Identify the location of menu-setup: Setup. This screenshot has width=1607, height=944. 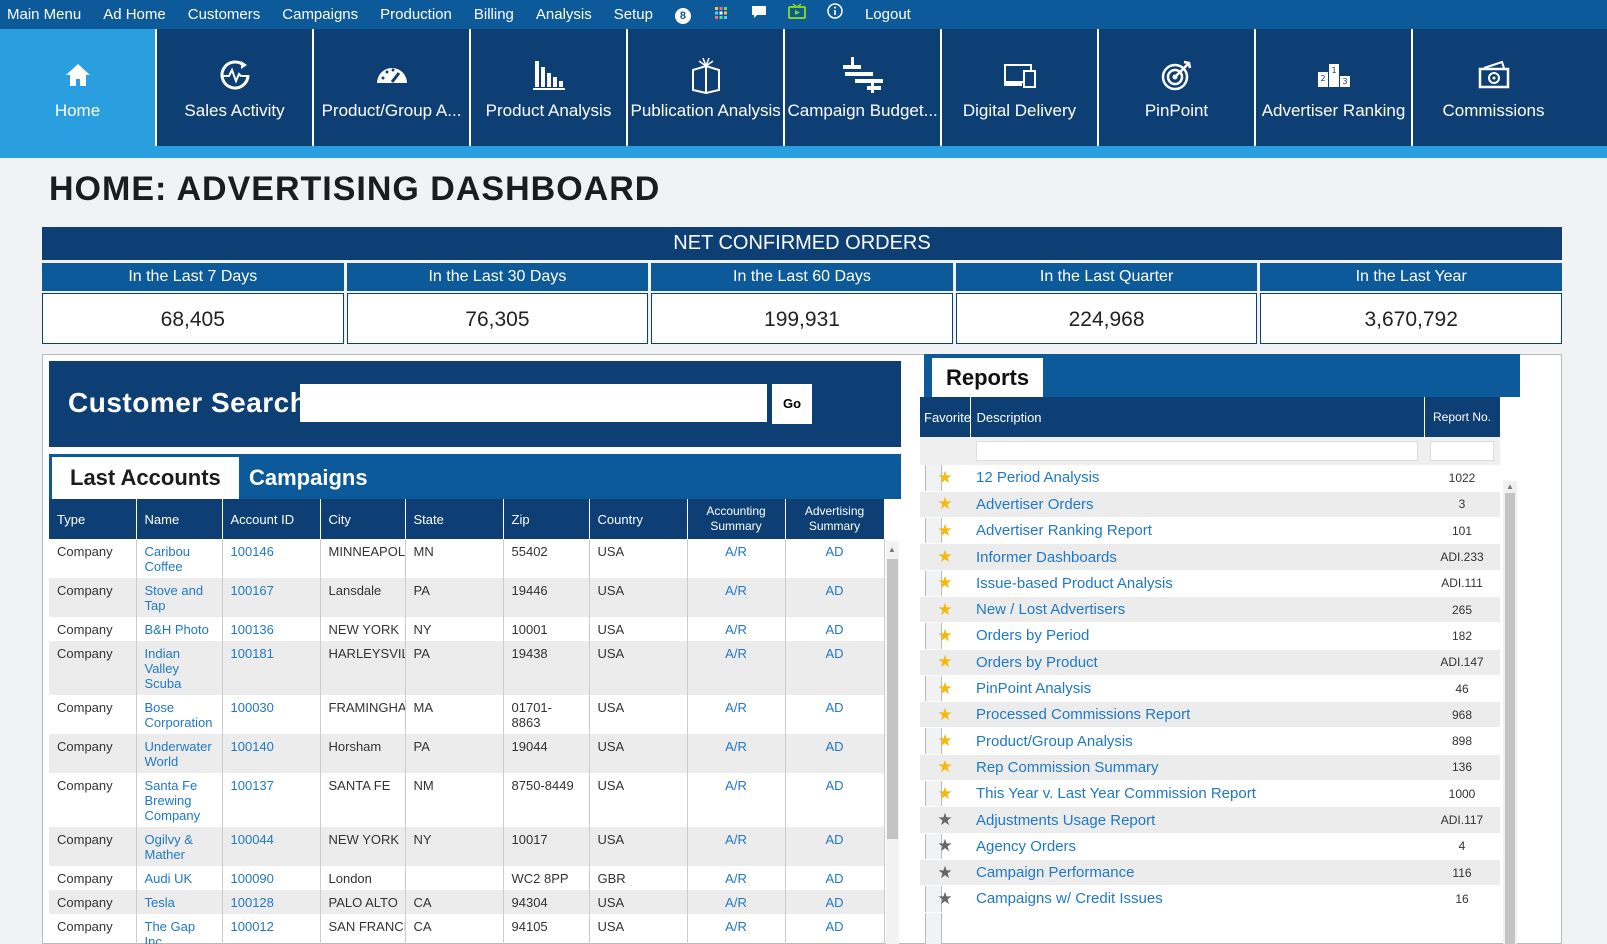
(633, 14).